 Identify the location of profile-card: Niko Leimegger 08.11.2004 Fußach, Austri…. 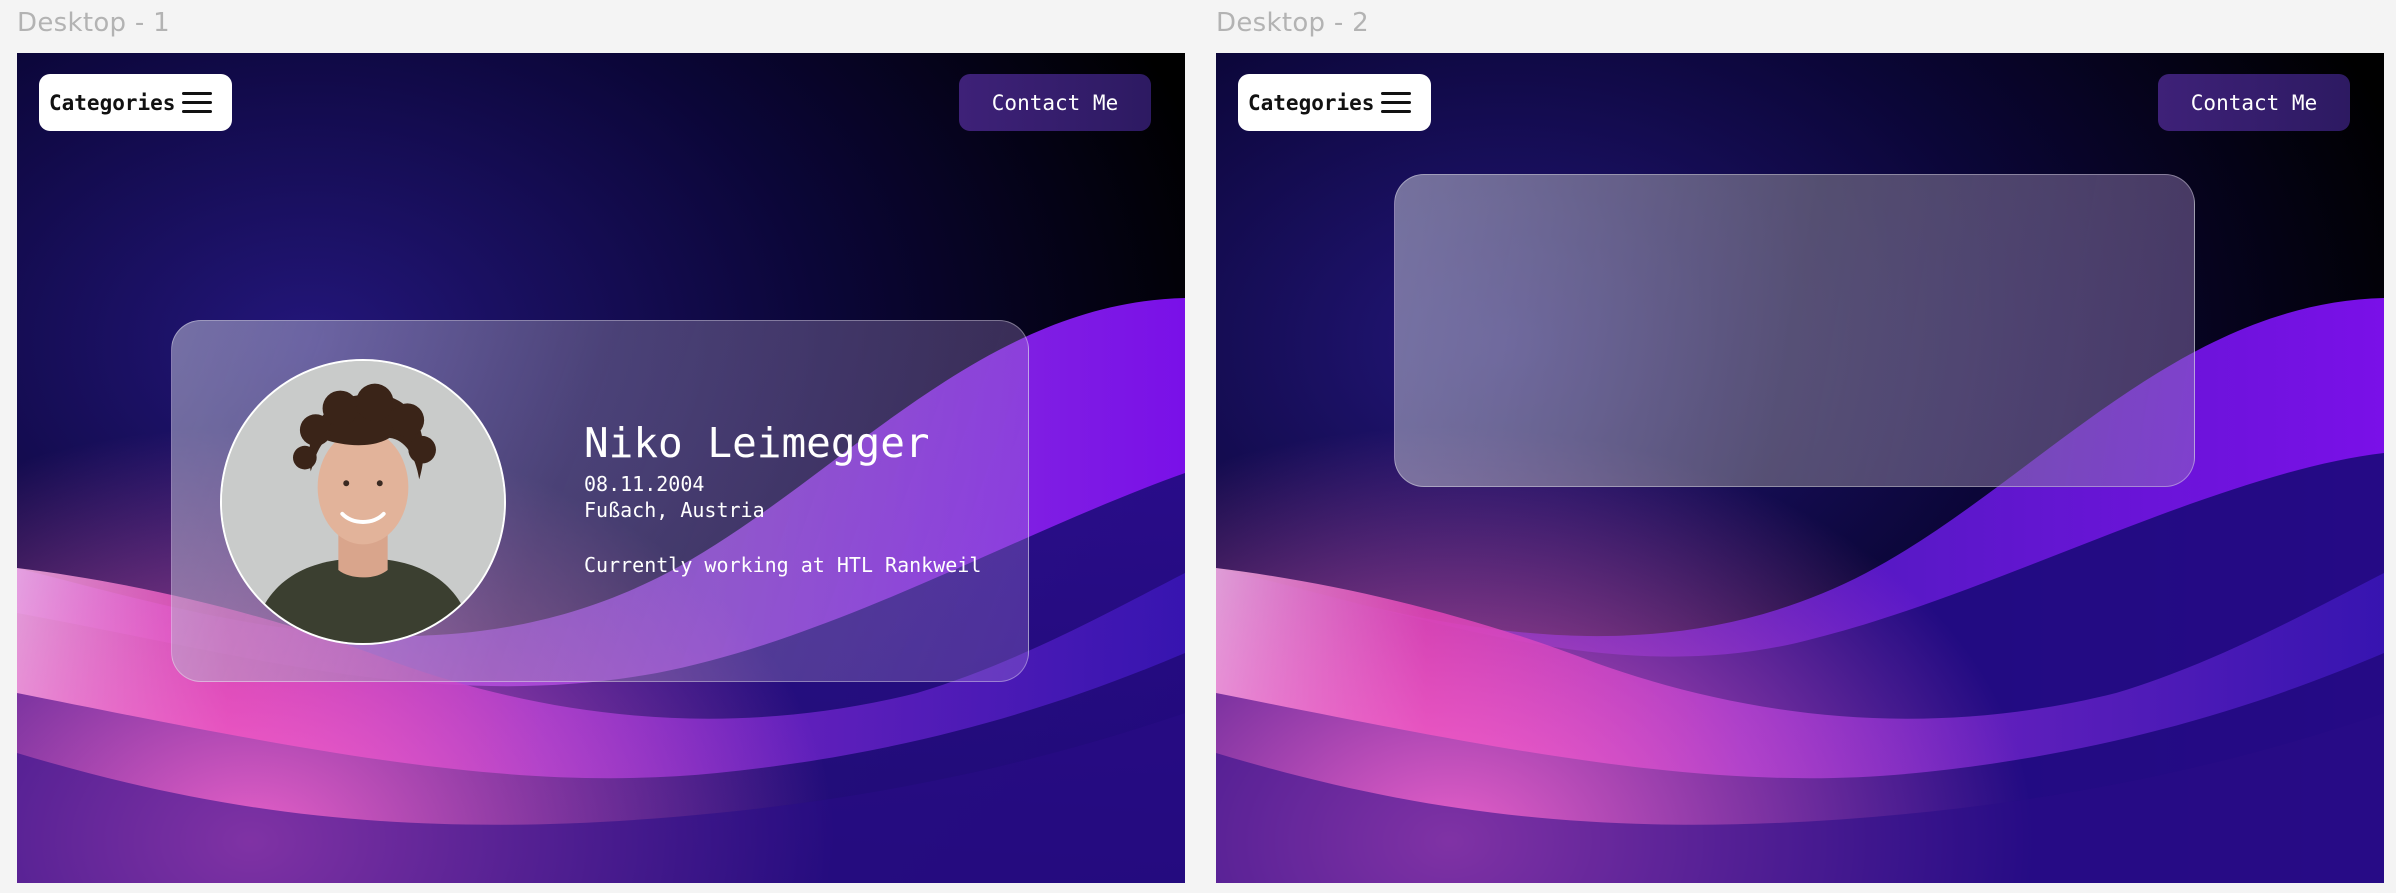
(600, 501).